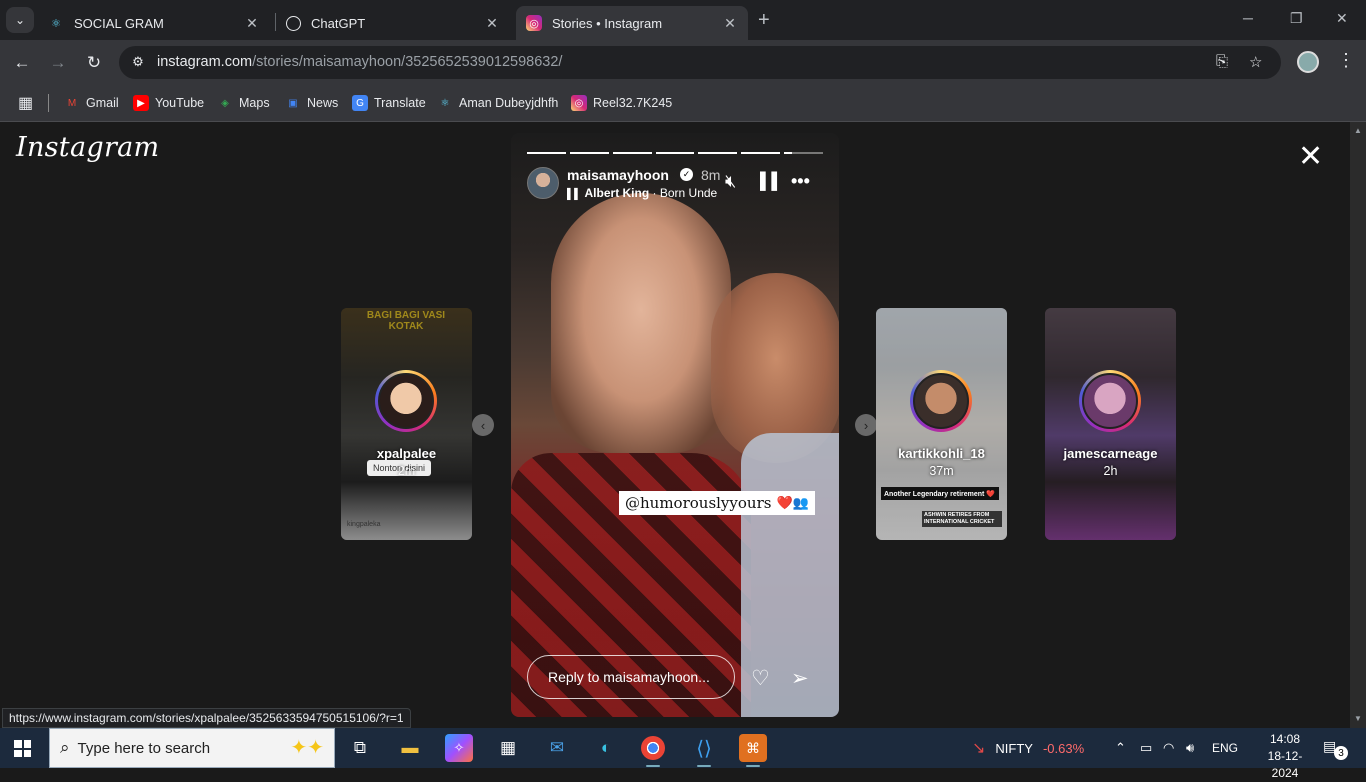 The width and height of the screenshot is (1366, 782). I want to click on wifi-icon: ◠, so click(1168, 748).